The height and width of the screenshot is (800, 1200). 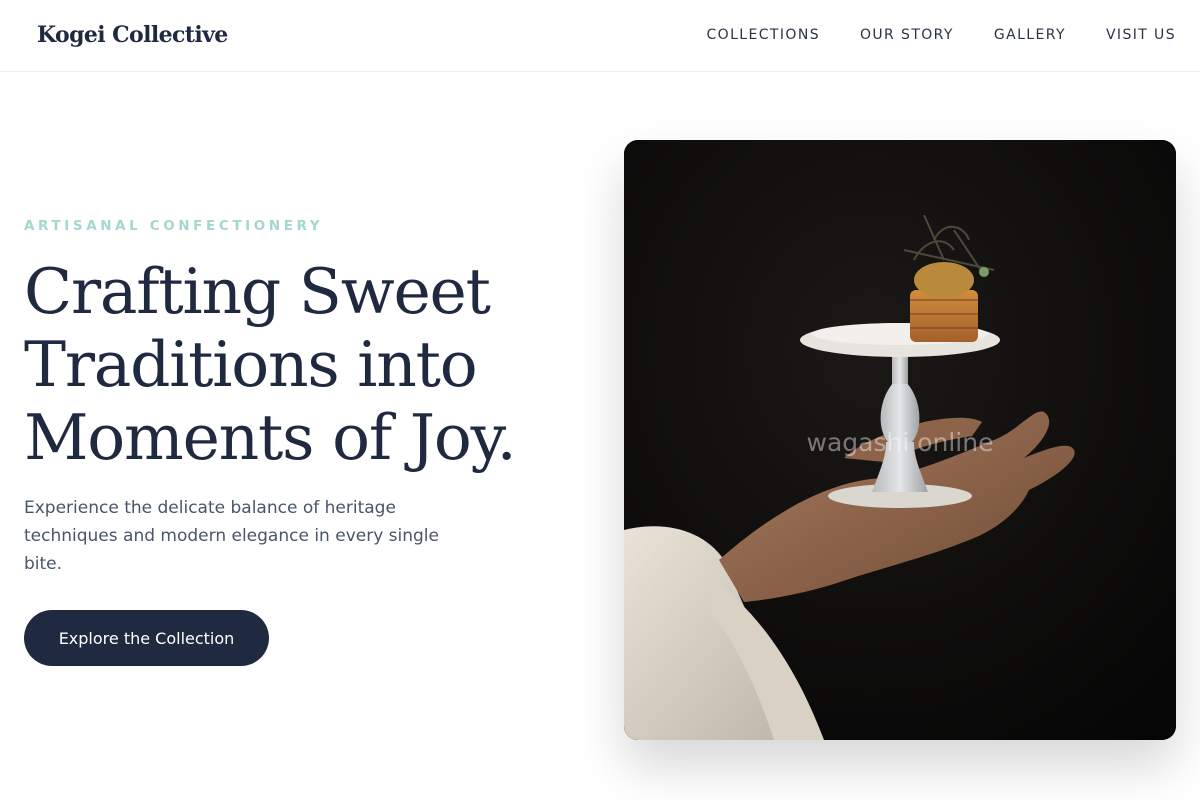 I want to click on headline-line-2: Traditions into, so click(x=251, y=364).